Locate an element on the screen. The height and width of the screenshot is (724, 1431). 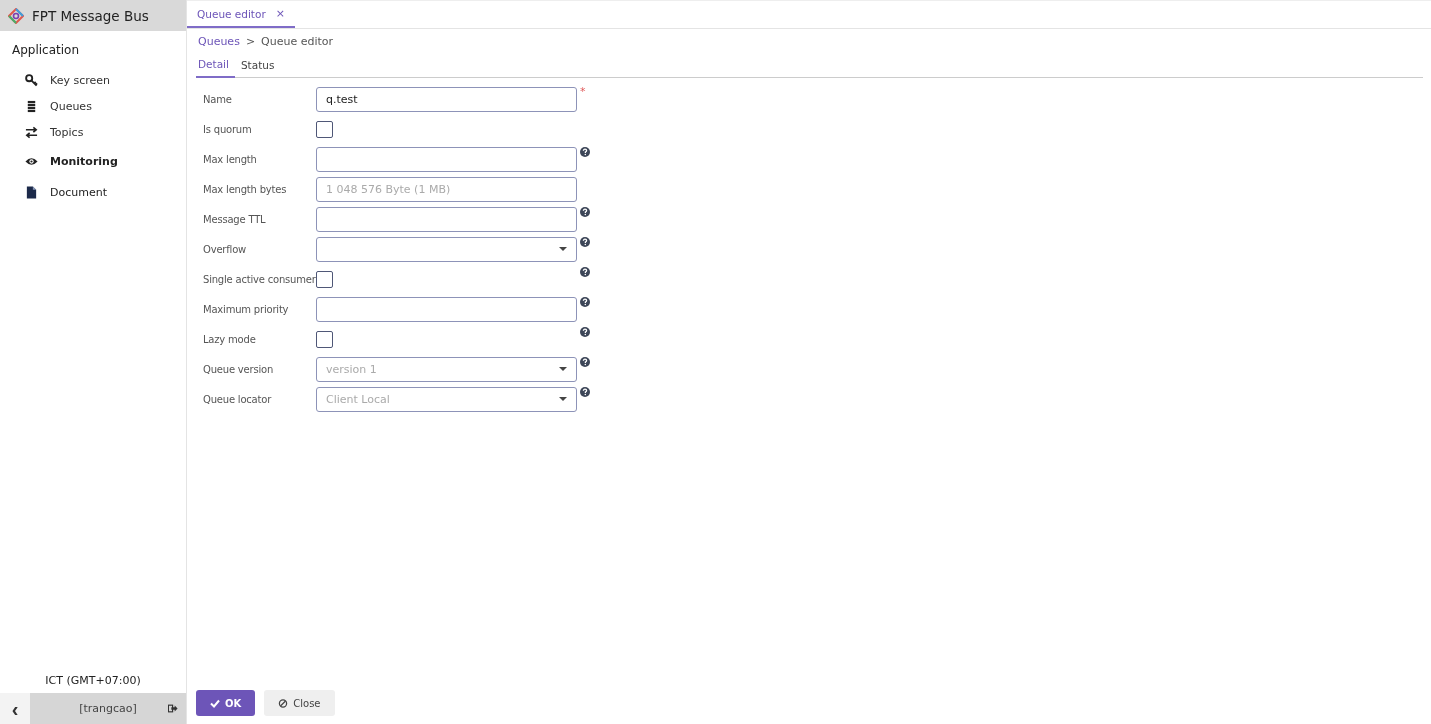
field-label: Queue version is located at coordinates (239, 369).